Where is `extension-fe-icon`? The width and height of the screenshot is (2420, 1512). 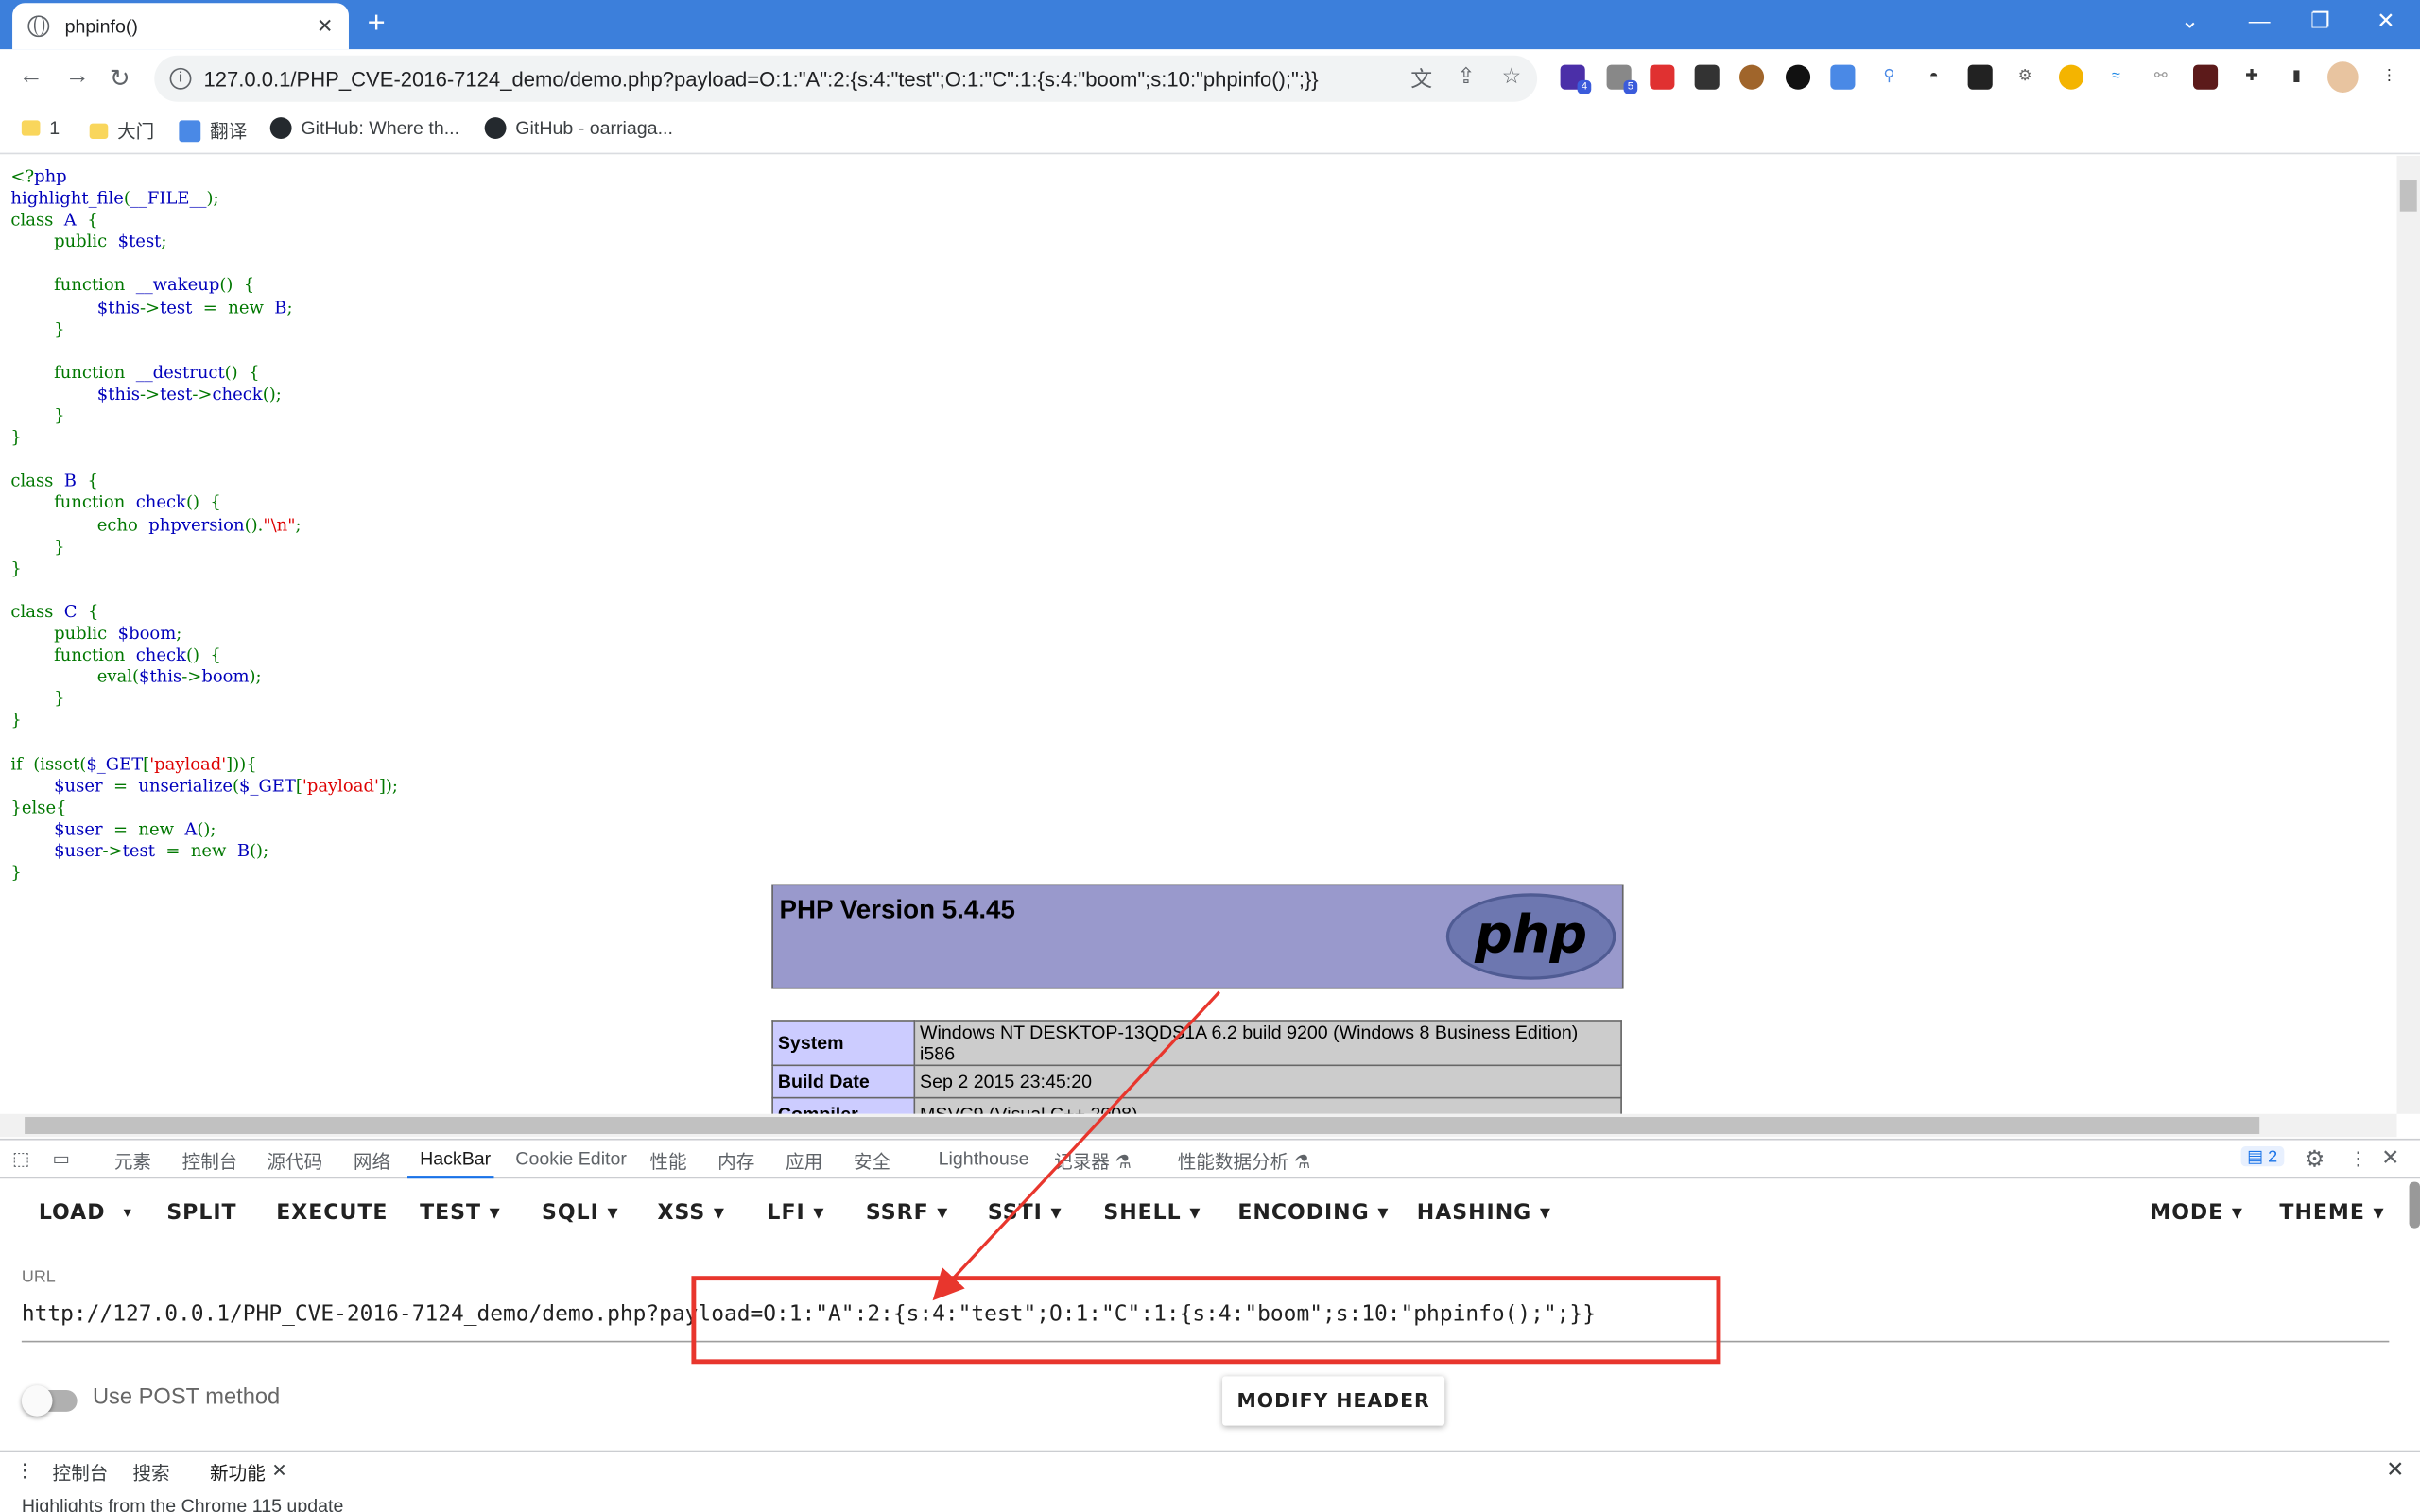 extension-fe-icon is located at coordinates (1662, 77).